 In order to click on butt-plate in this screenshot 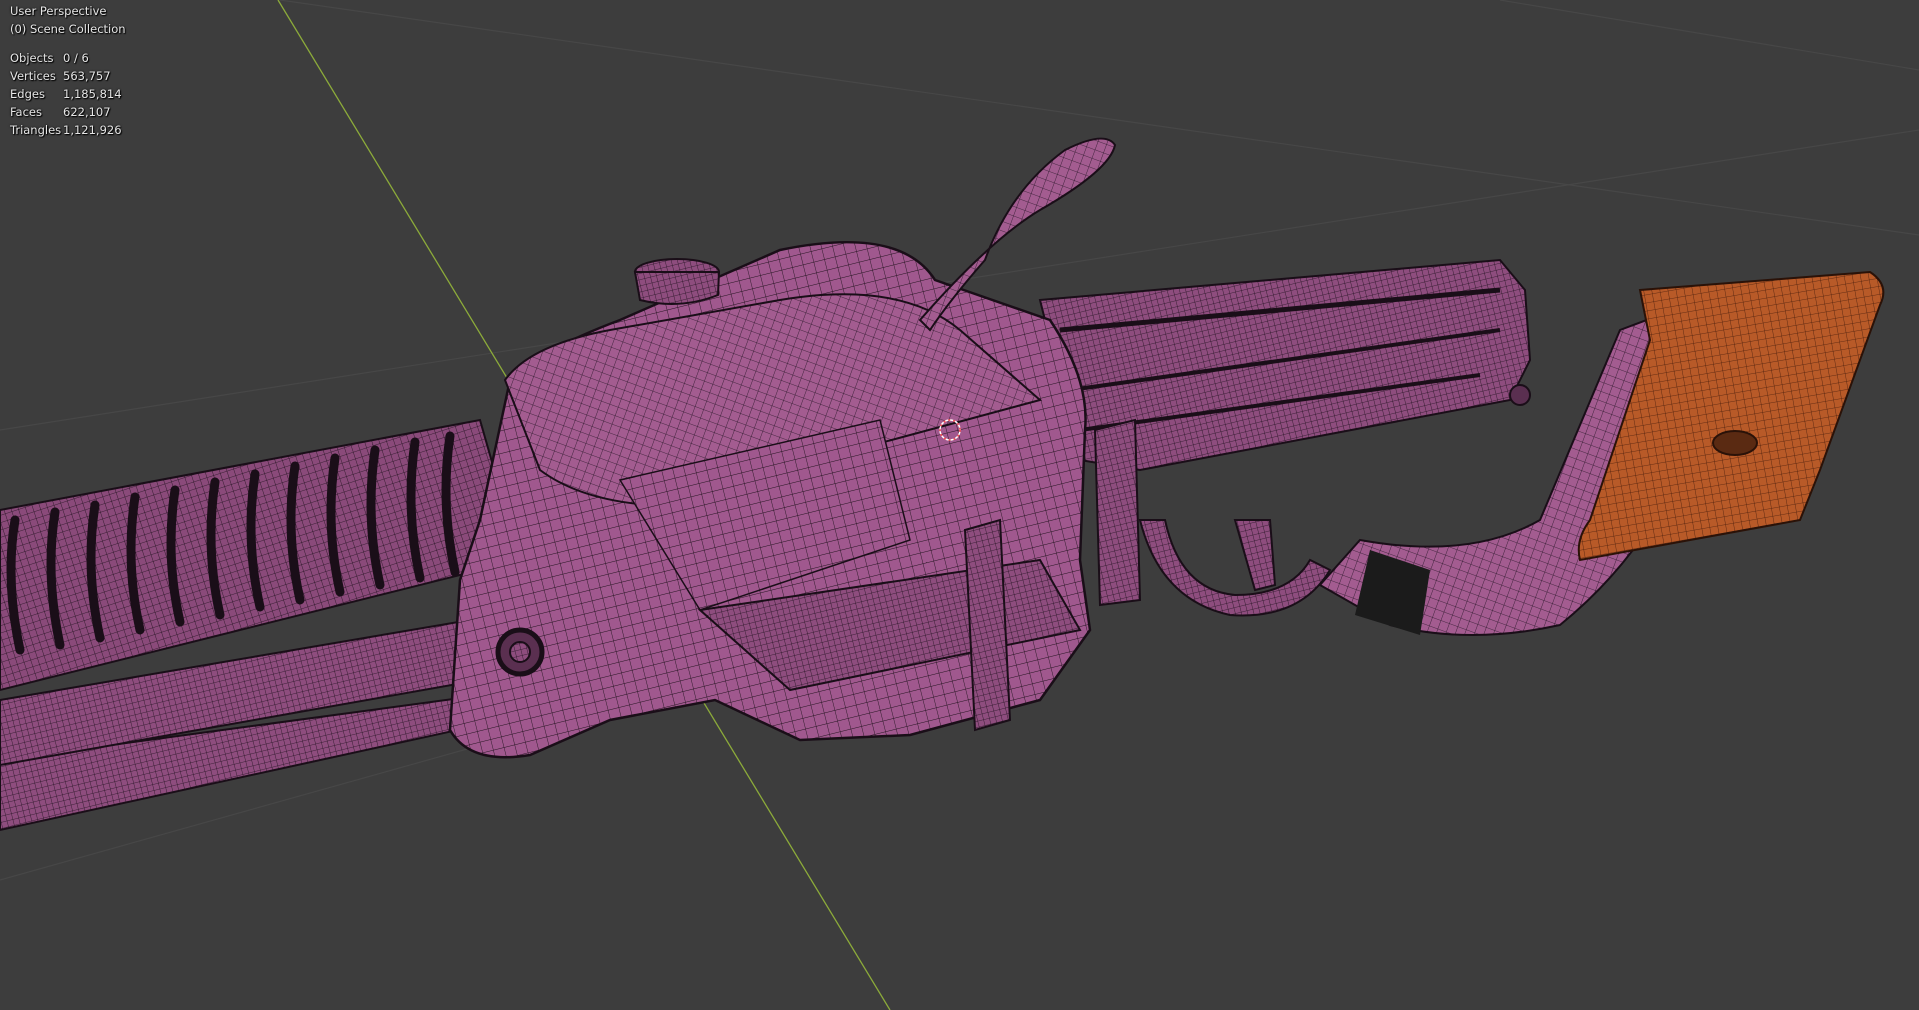, I will do `click(1731, 416)`.